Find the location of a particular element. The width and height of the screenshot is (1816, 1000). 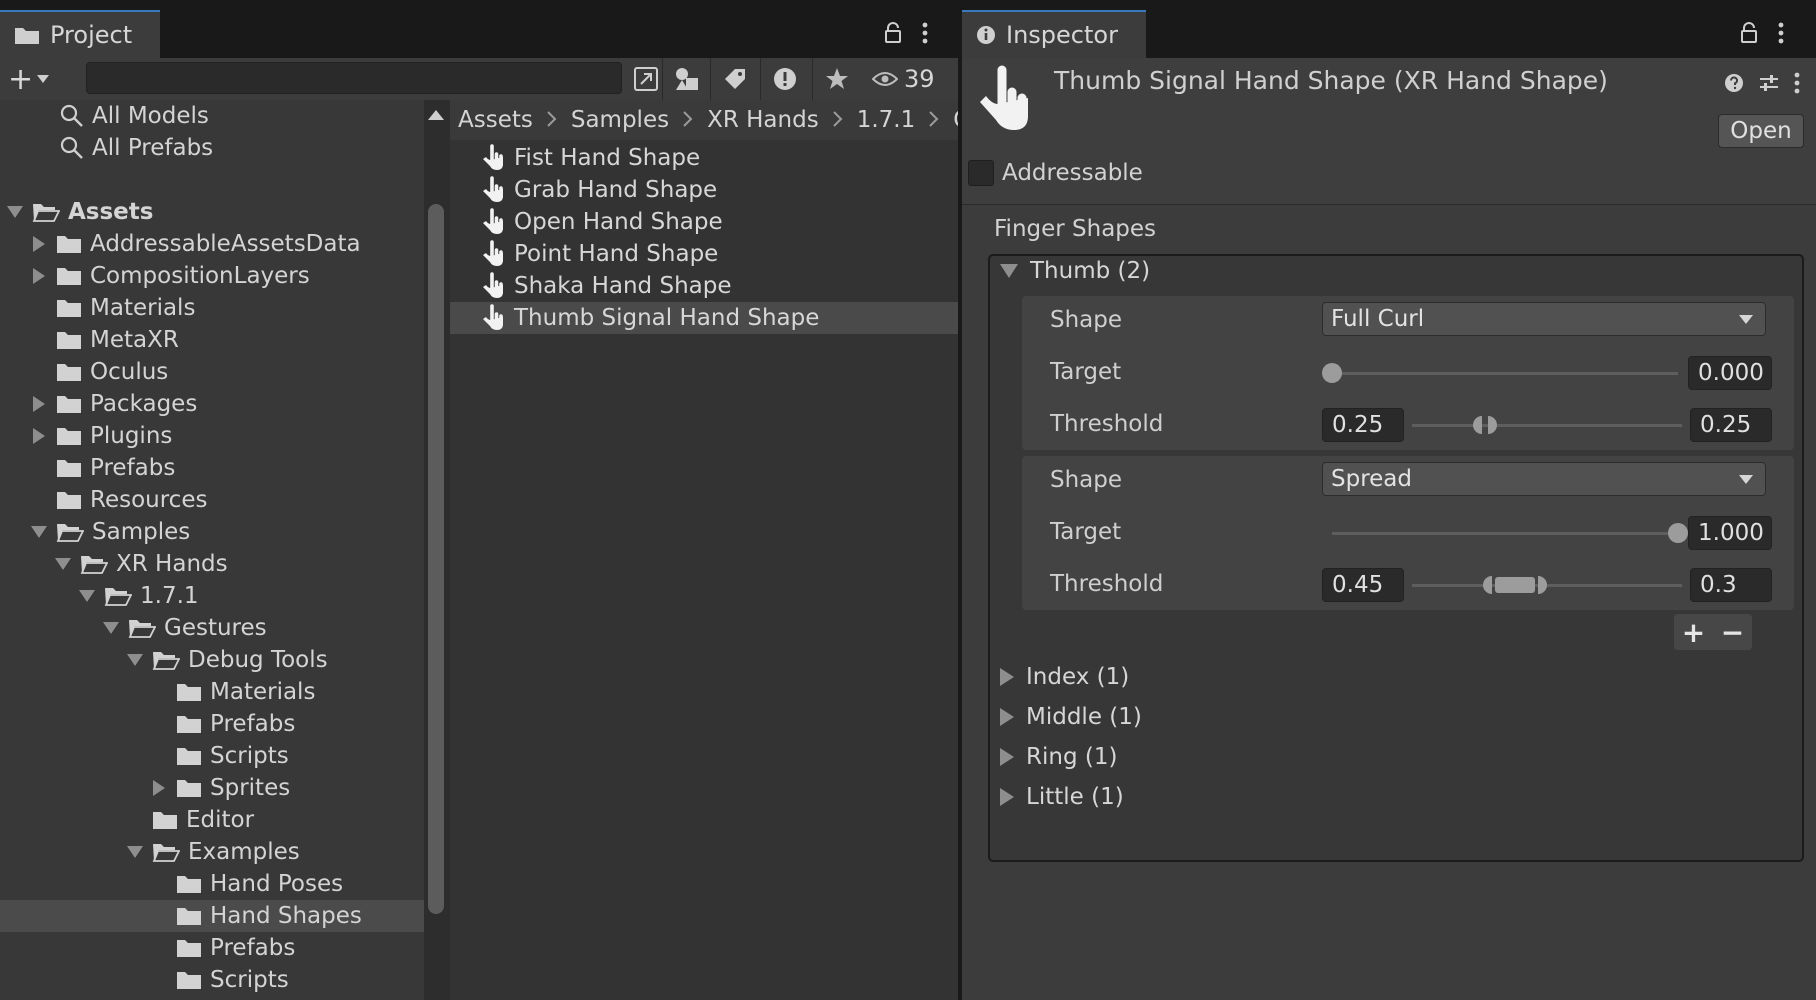

tree-item: Sprites is located at coordinates (220, 788).